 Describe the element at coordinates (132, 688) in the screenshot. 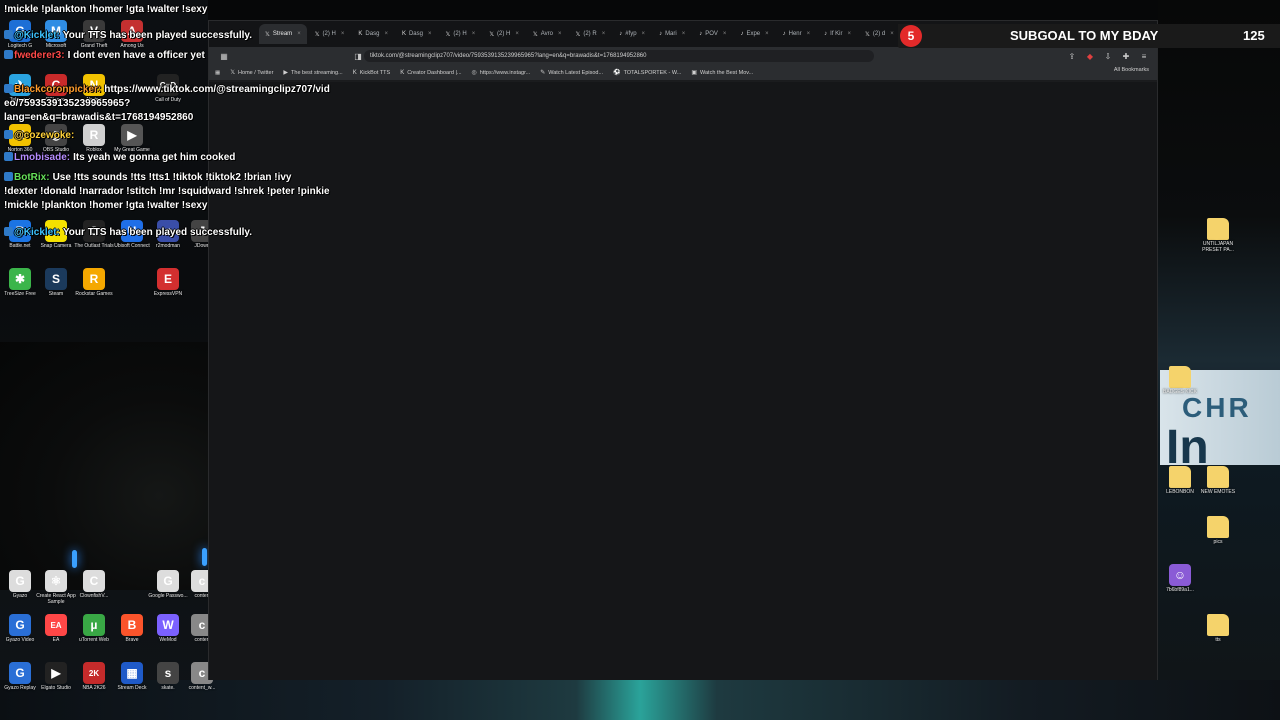

I see `desktop-icon-label: Stream Deck` at that location.